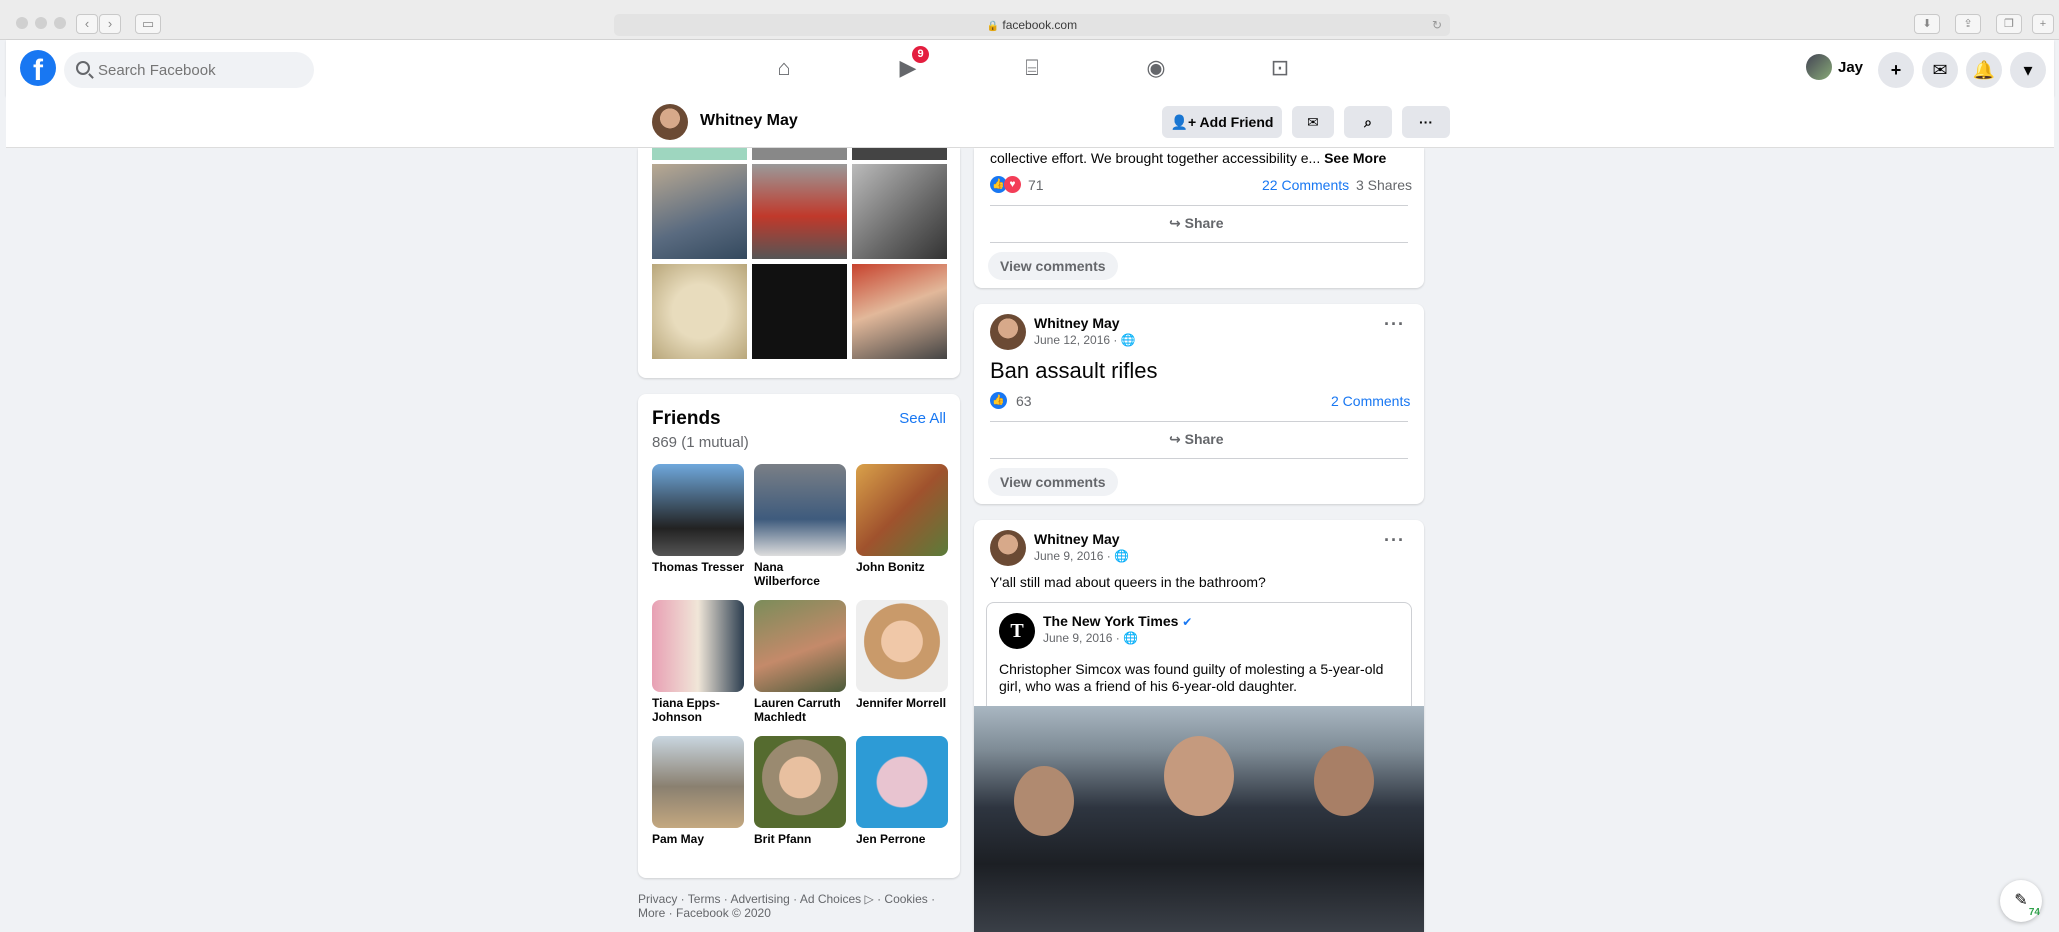 This screenshot has width=2059, height=932. I want to click on friend-tile: Jennifer Morrell, so click(903, 655).